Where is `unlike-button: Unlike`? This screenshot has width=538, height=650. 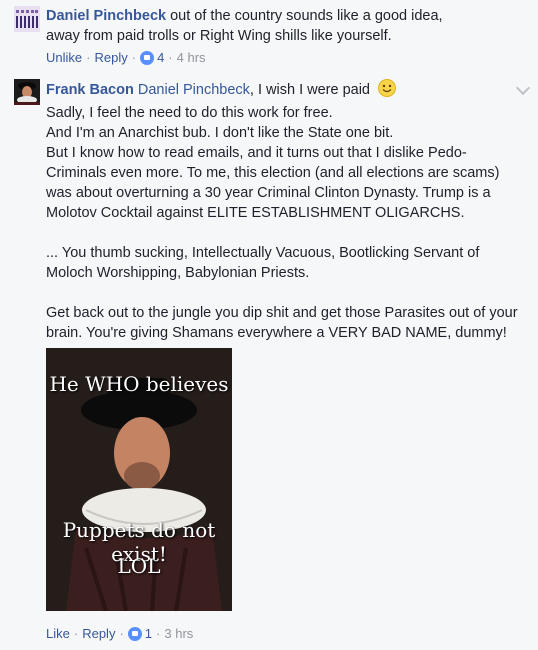 unlike-button: Unlike is located at coordinates (64, 58).